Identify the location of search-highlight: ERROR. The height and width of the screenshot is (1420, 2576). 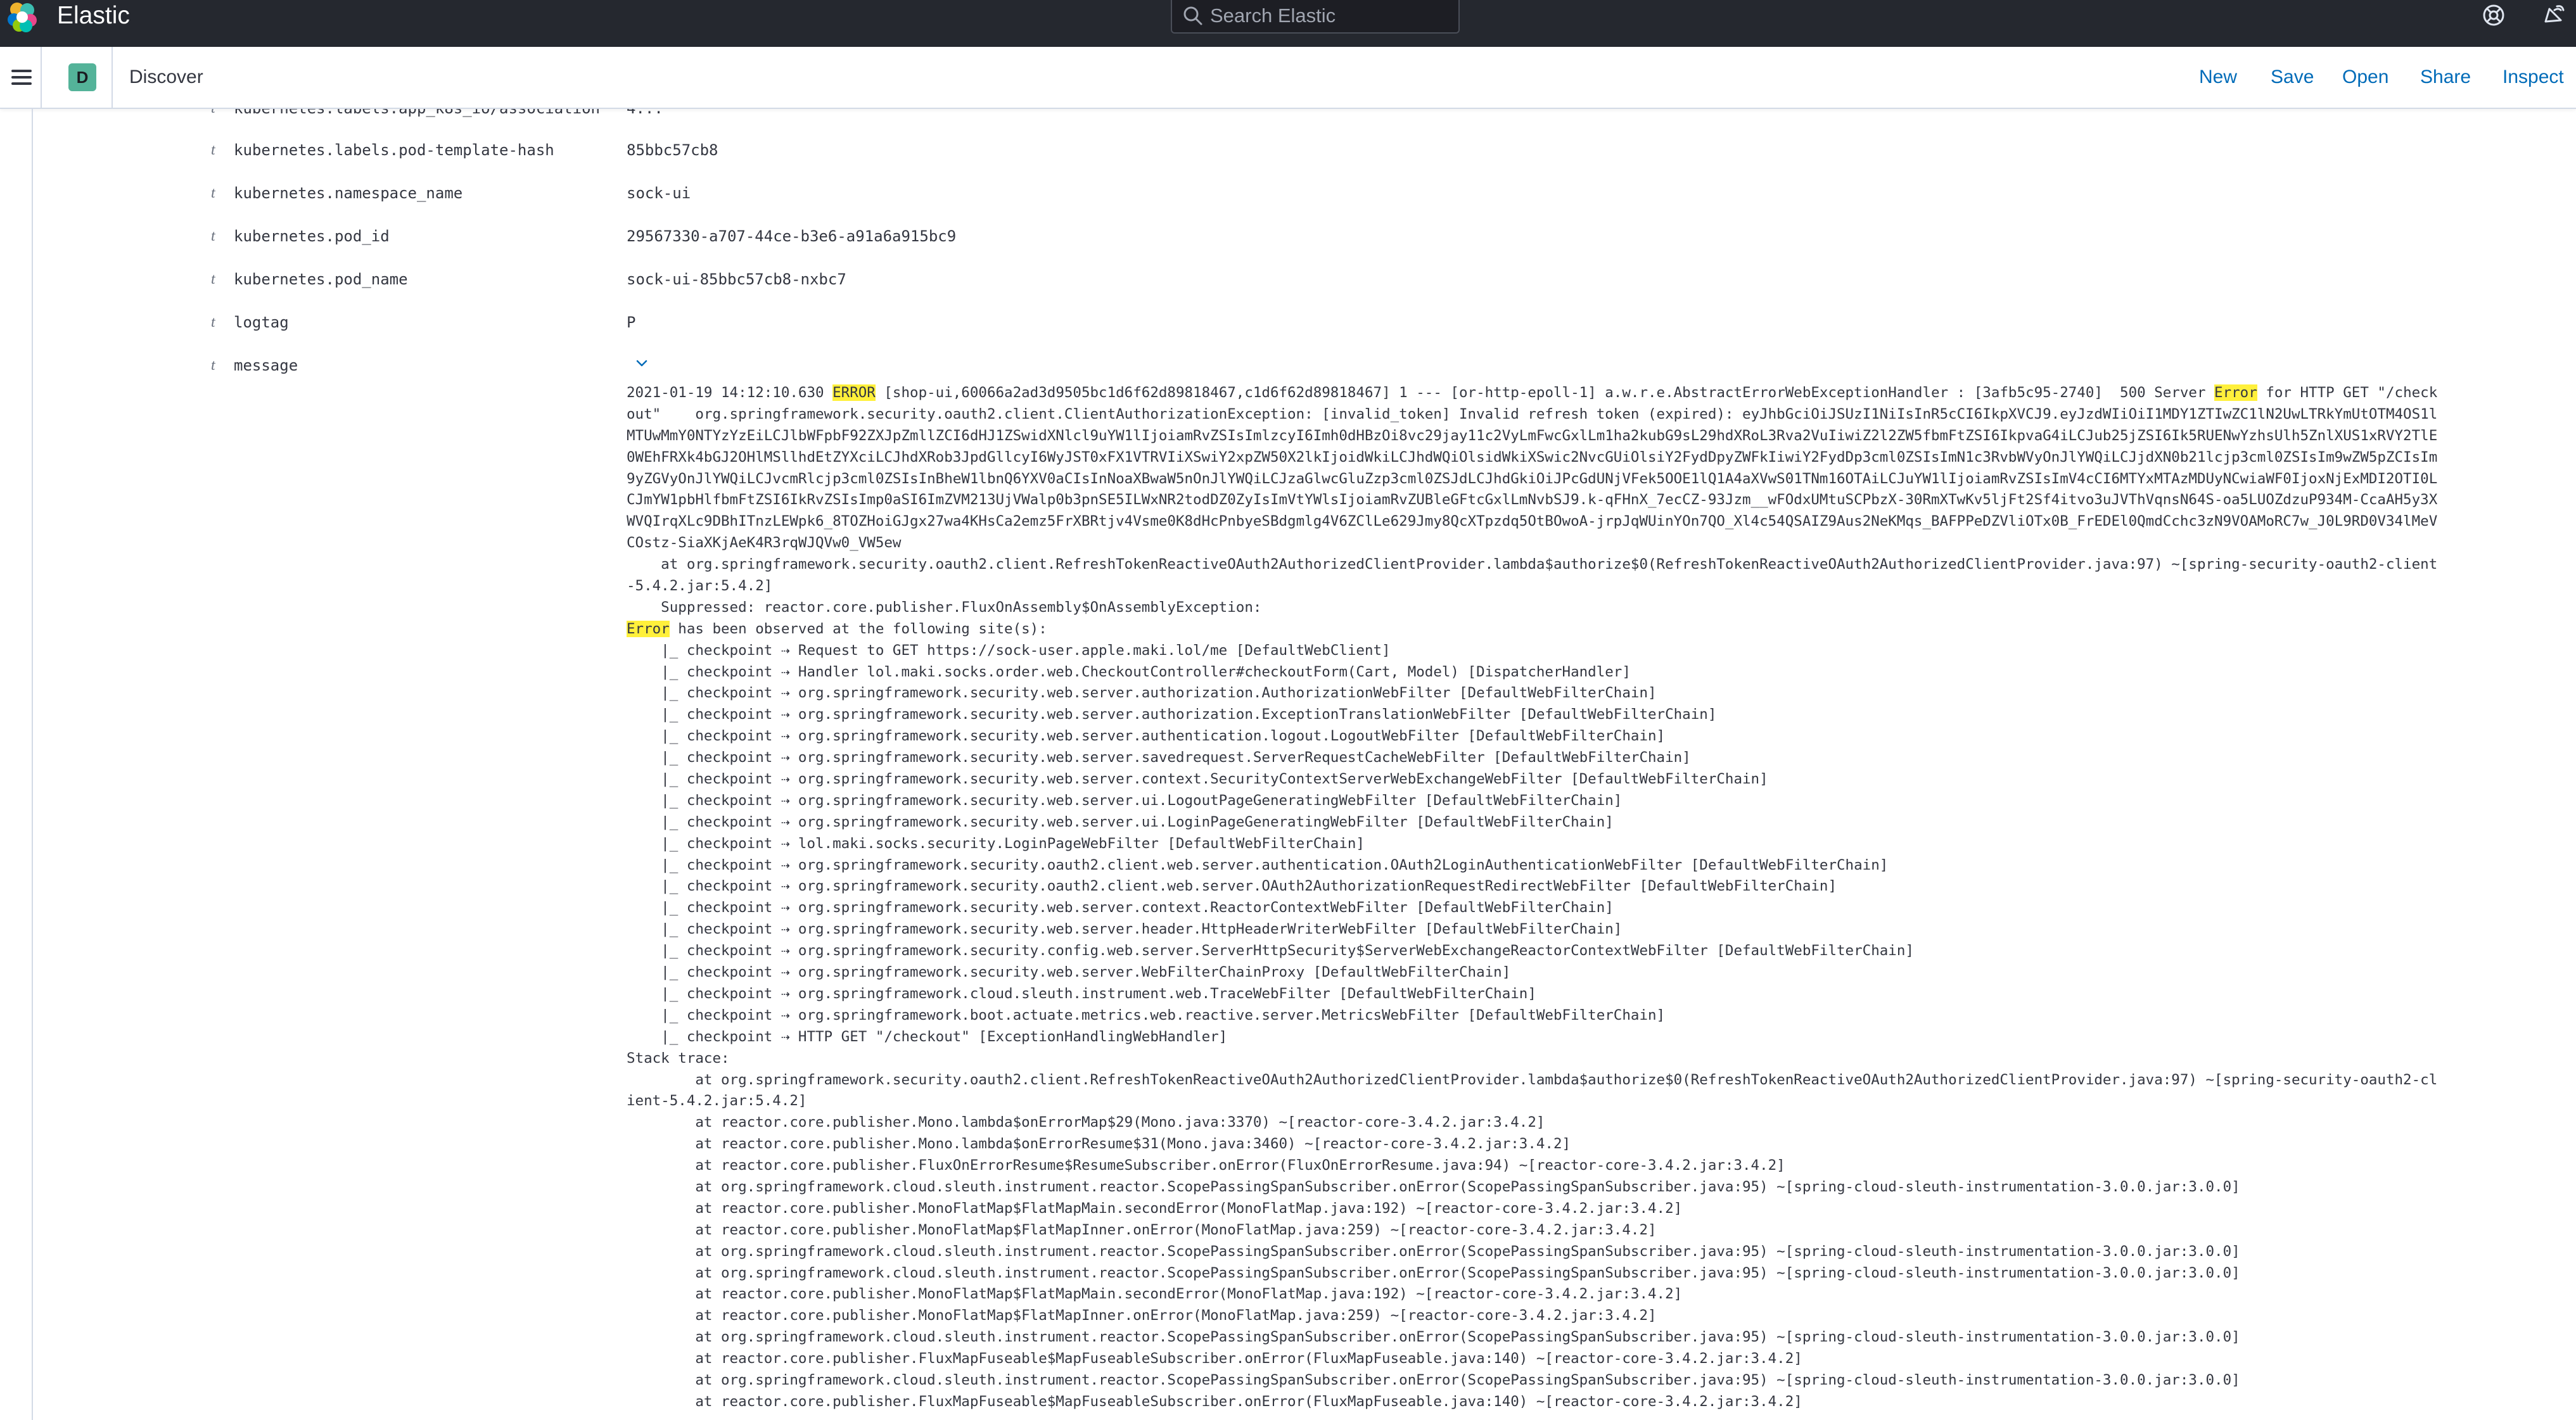
(854, 392).